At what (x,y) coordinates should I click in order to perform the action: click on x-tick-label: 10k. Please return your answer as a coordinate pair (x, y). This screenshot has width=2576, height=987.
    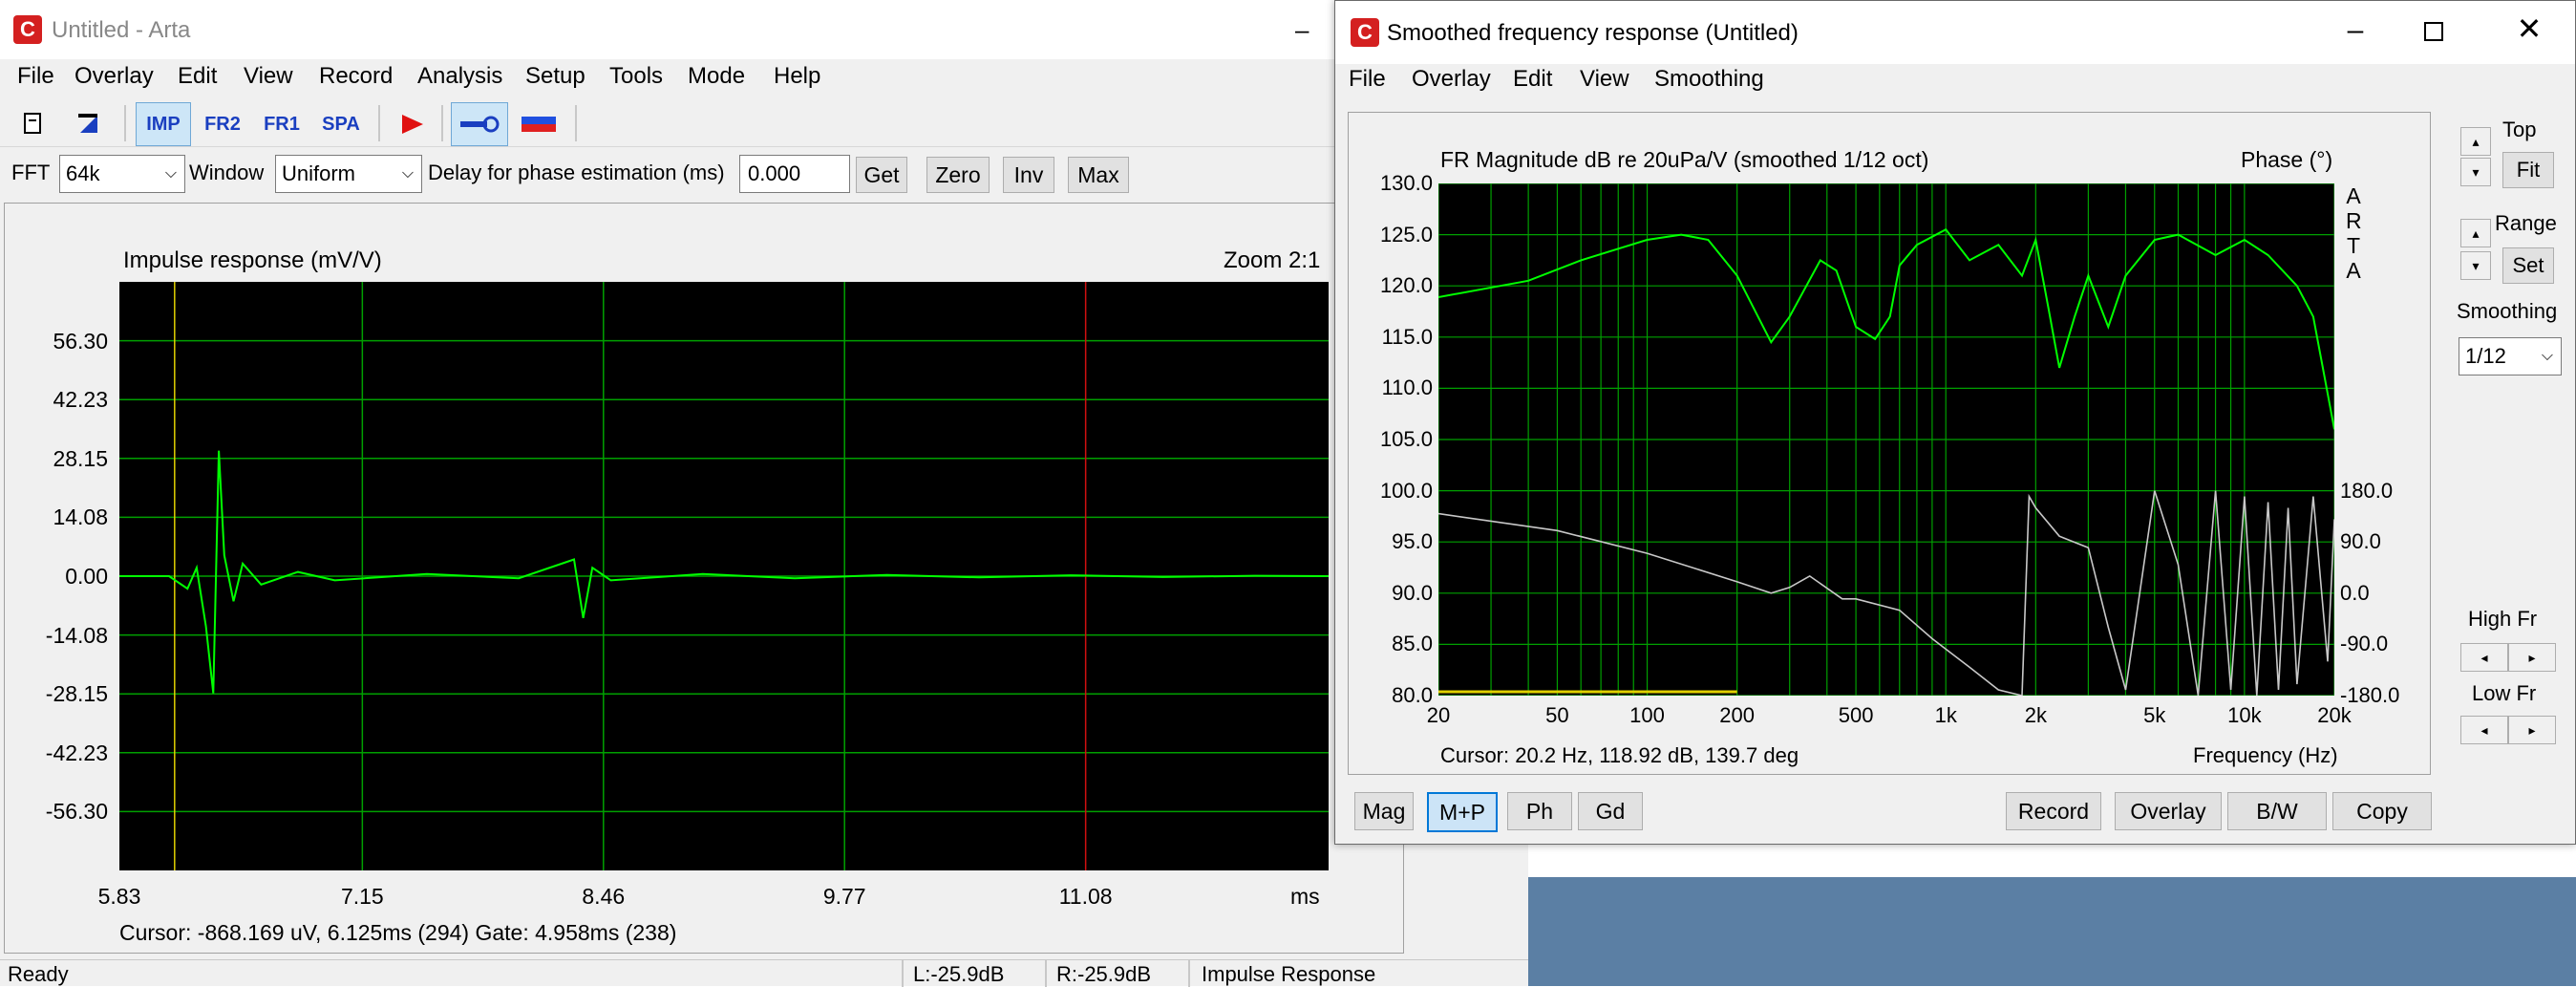
    Looking at the image, I should click on (2244, 715).